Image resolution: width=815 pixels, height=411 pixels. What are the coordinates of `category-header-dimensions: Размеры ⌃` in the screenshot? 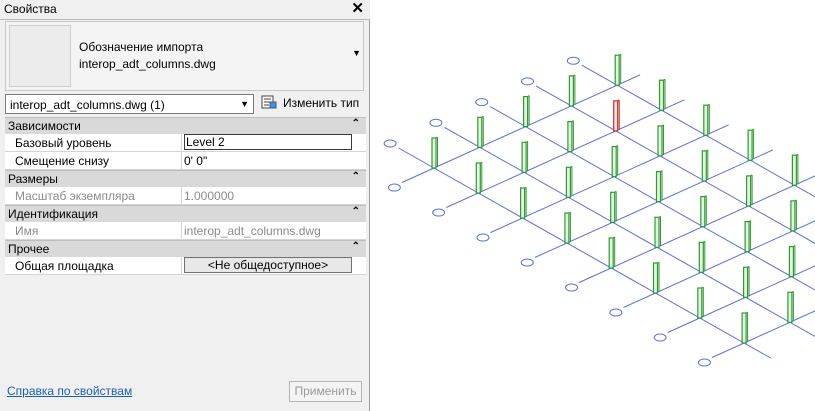 It's located at (185, 178).